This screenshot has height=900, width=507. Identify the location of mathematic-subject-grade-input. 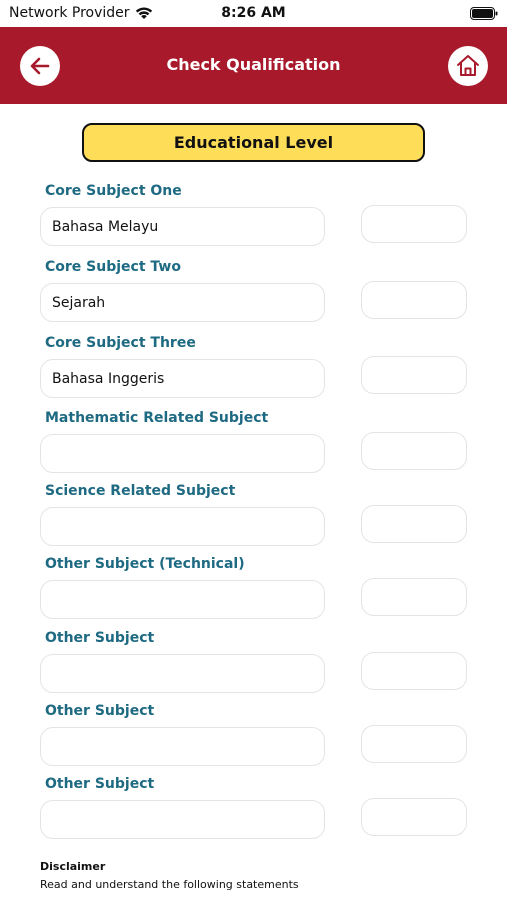
(414, 451).